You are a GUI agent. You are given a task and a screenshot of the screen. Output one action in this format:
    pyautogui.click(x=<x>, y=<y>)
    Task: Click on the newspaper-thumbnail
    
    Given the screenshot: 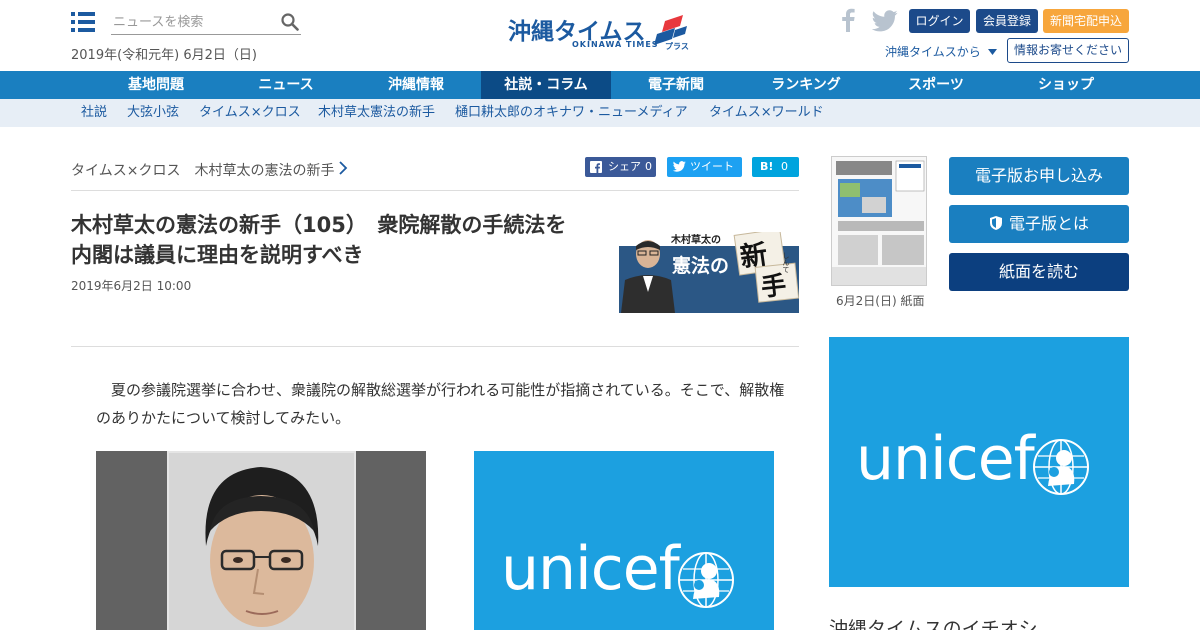 What is the action you would take?
    pyautogui.click(x=879, y=221)
    